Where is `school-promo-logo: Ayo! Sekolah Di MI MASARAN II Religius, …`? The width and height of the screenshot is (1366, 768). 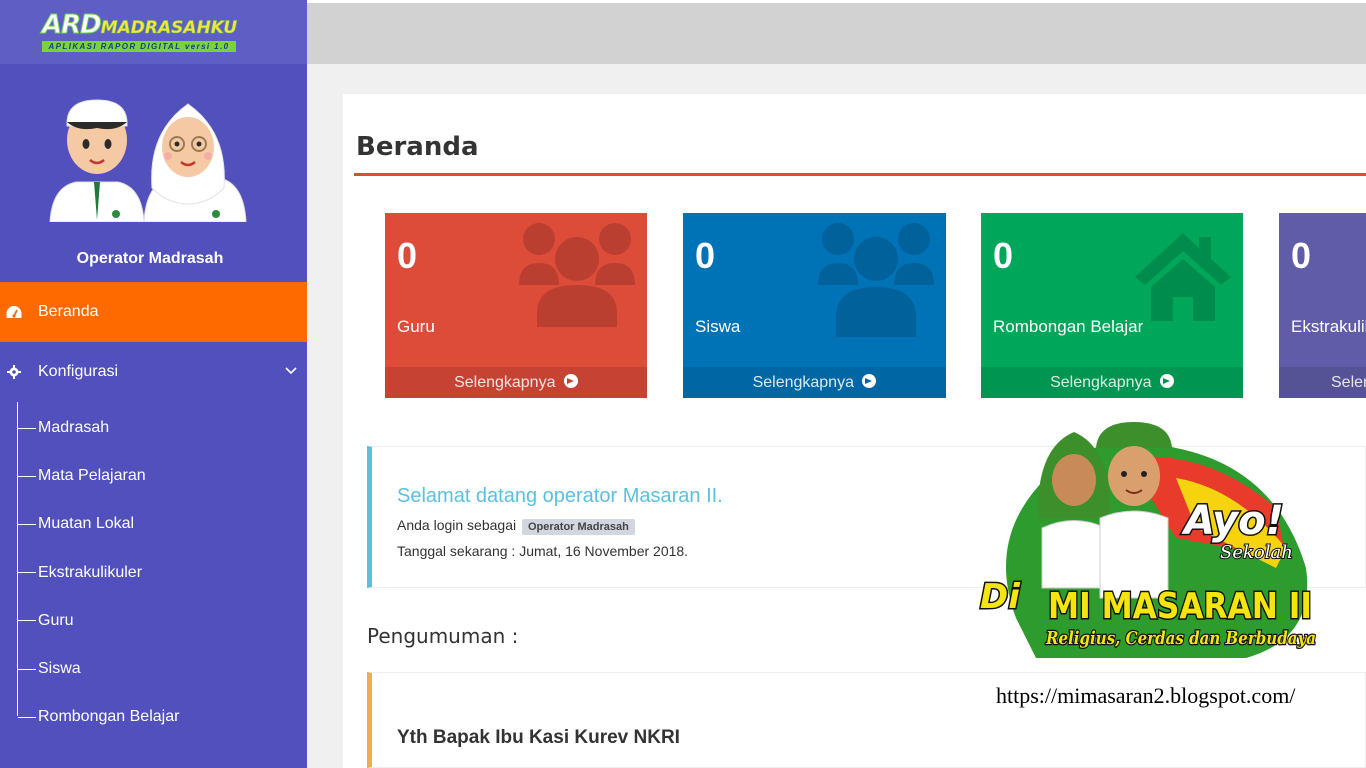 school-promo-logo: Ayo! Sekolah Di MI MASARAN II Religius, … is located at coordinates (1148, 540).